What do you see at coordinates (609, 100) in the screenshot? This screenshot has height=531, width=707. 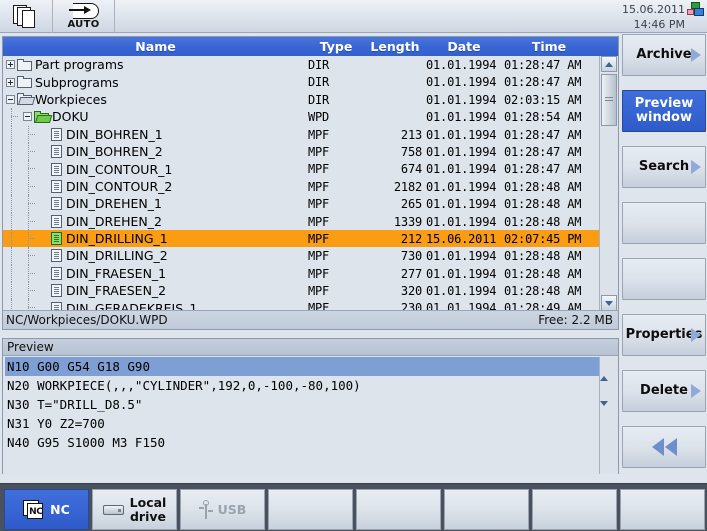 I see `scrollbar-thumb` at bounding box center [609, 100].